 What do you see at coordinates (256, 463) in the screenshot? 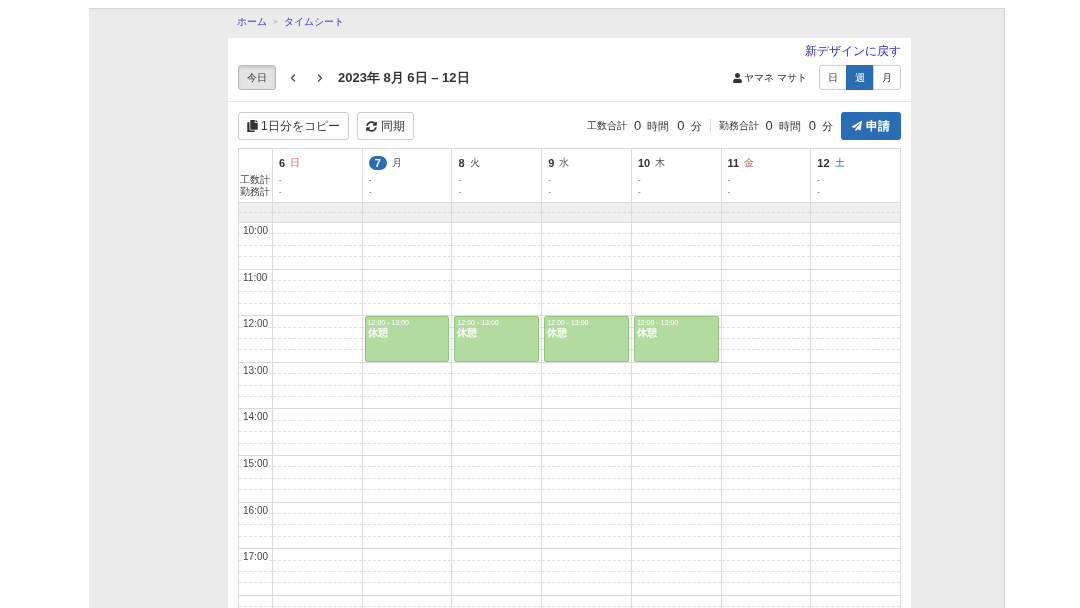
I see `hour-label: 15:00` at bounding box center [256, 463].